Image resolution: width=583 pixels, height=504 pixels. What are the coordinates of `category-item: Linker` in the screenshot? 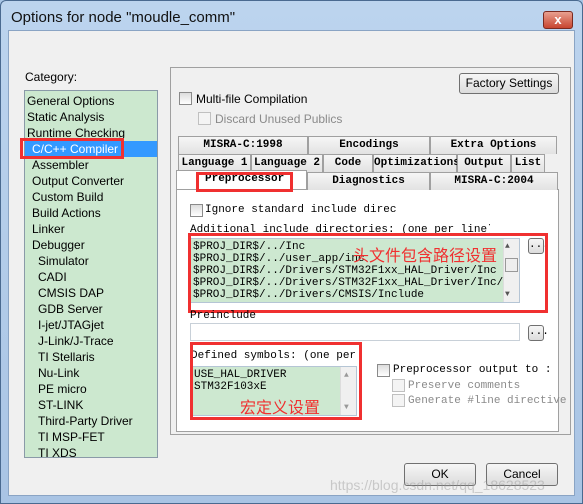 It's located at (48, 229).